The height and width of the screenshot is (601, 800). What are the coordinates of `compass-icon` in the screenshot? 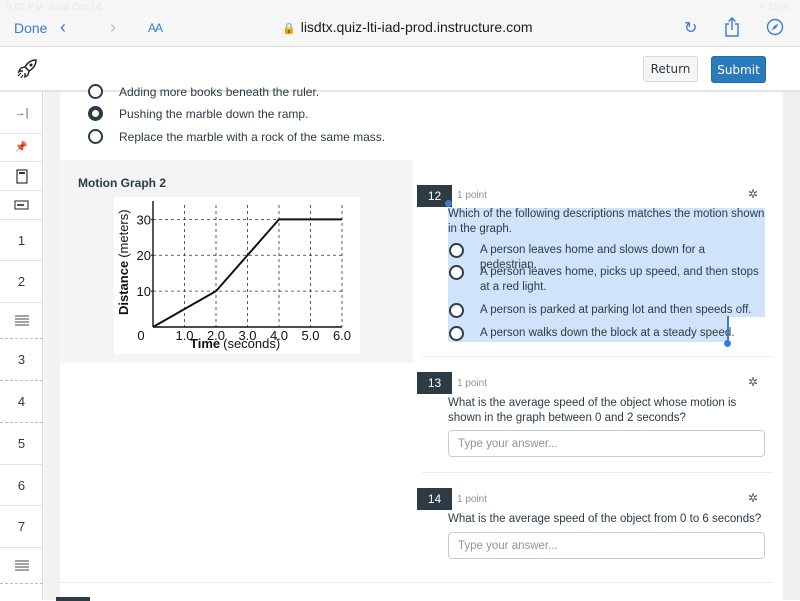 It's located at (775, 29).